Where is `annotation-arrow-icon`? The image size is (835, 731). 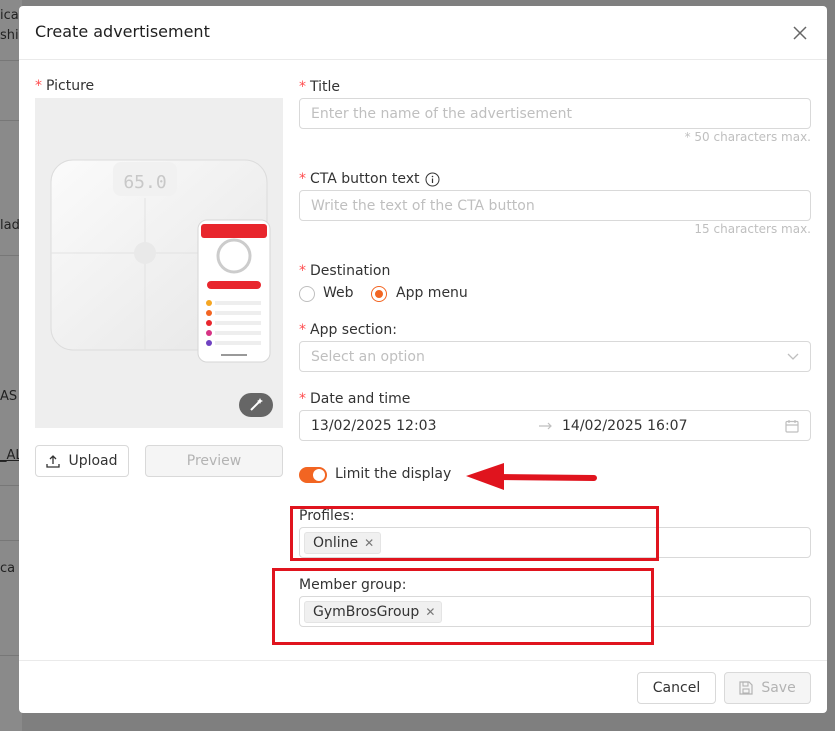 annotation-arrow-icon is located at coordinates (546, 477).